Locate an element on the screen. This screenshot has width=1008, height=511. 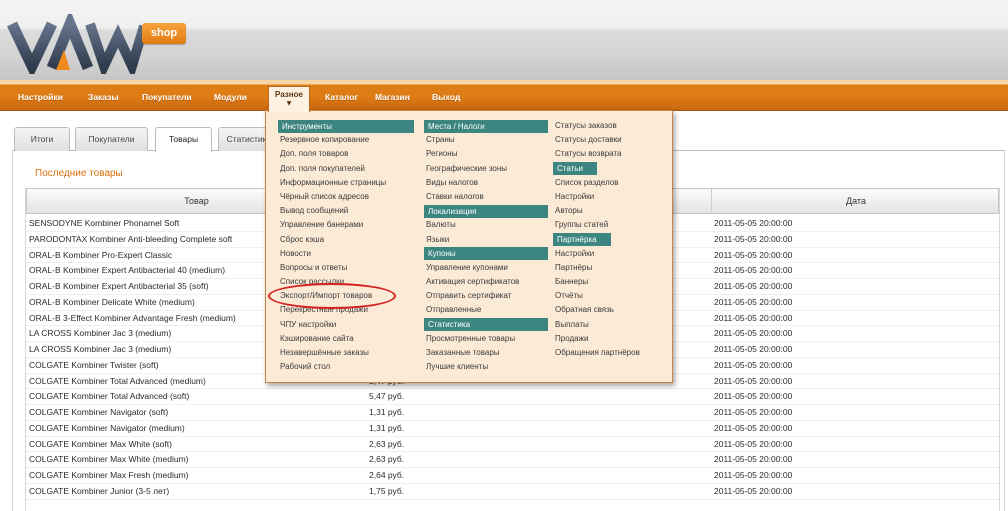
menu-item: Продажи is located at coordinates (611, 339).